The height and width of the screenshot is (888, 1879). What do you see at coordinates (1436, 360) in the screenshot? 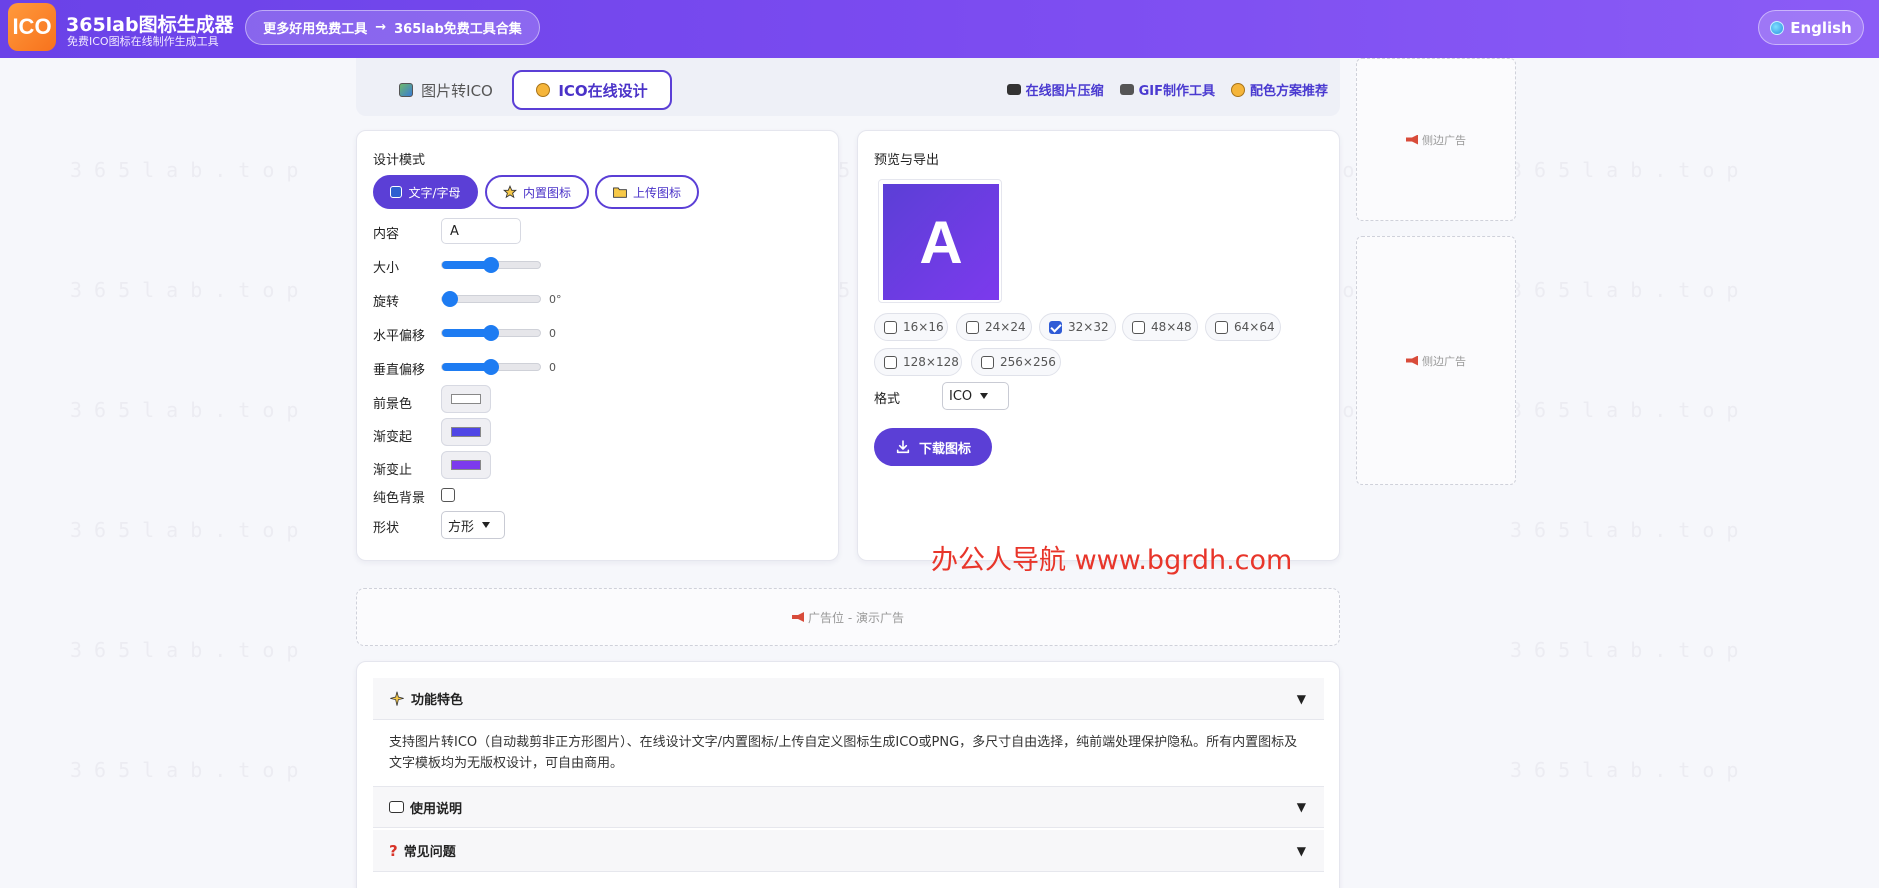
I see `side-ad-bottom: 侧边广告` at bounding box center [1436, 360].